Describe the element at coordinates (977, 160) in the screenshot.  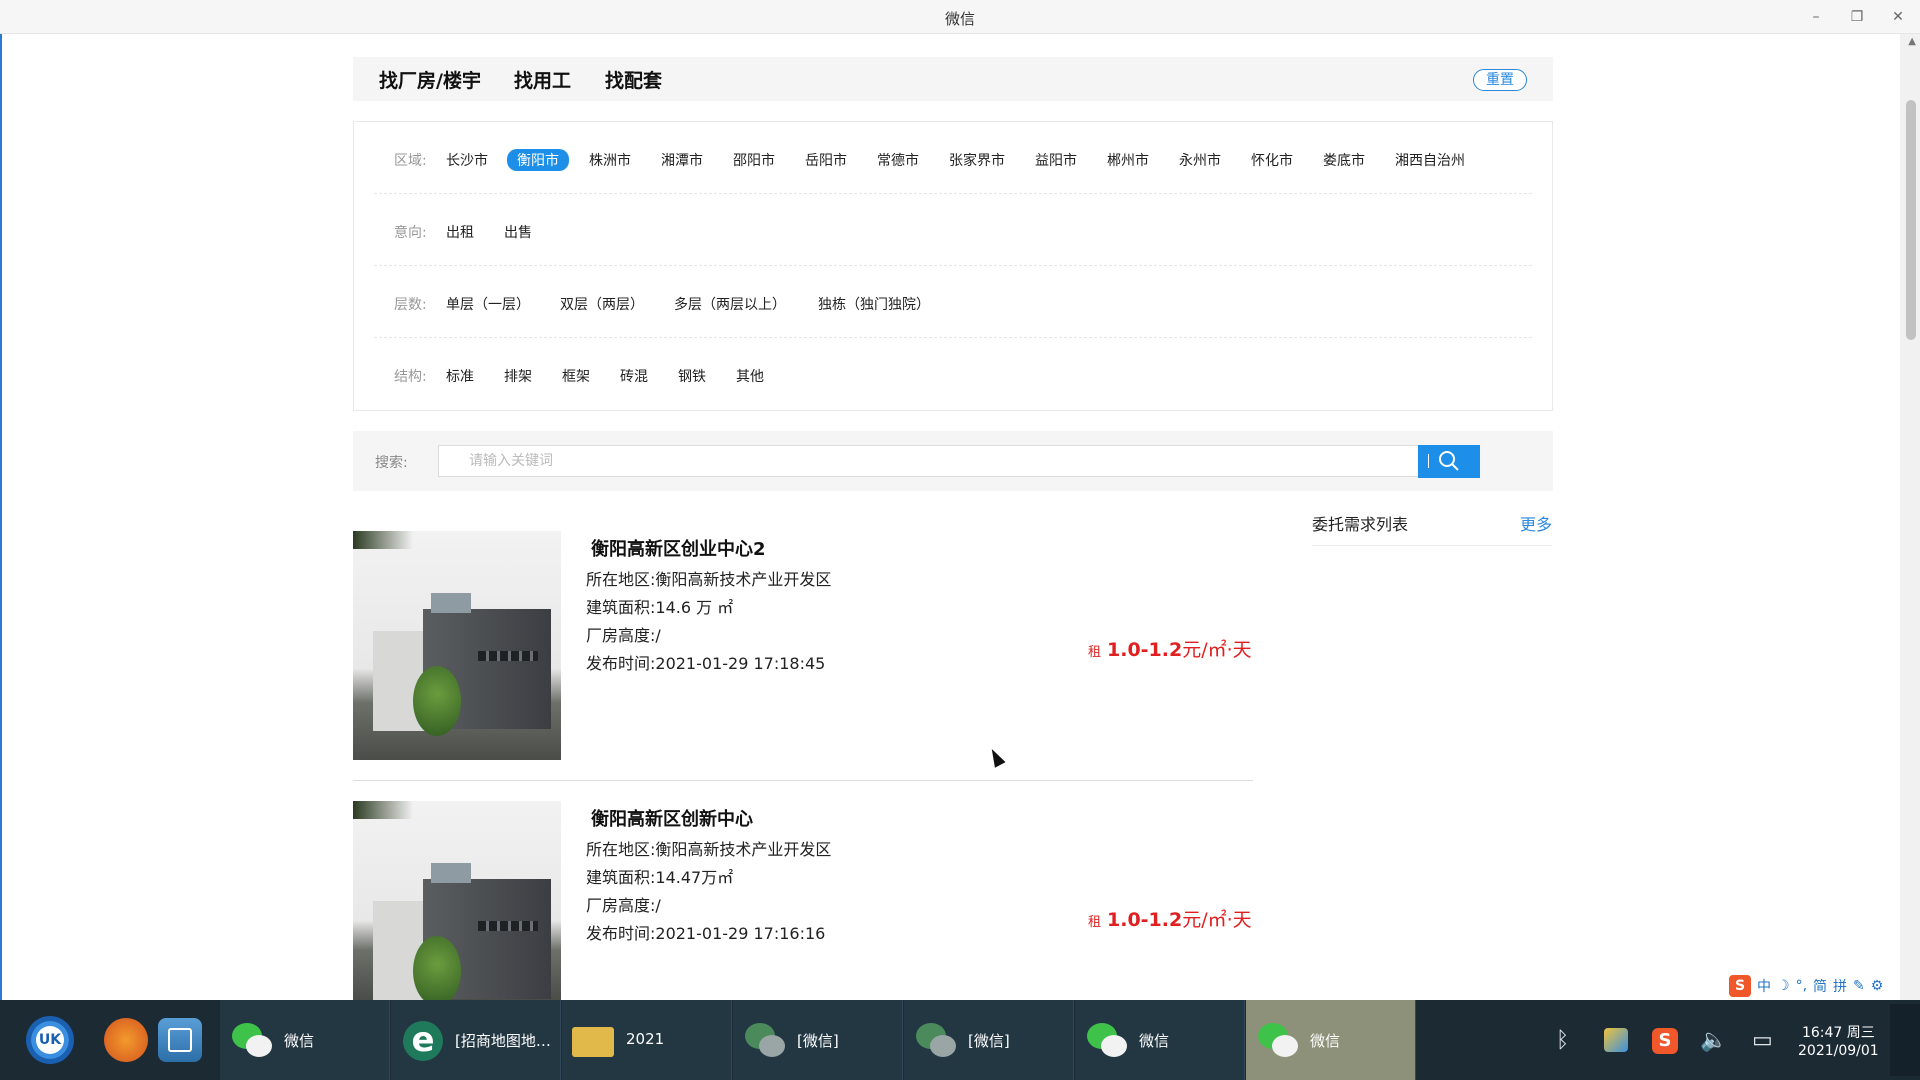
I see `region-option: 张家界市` at that location.